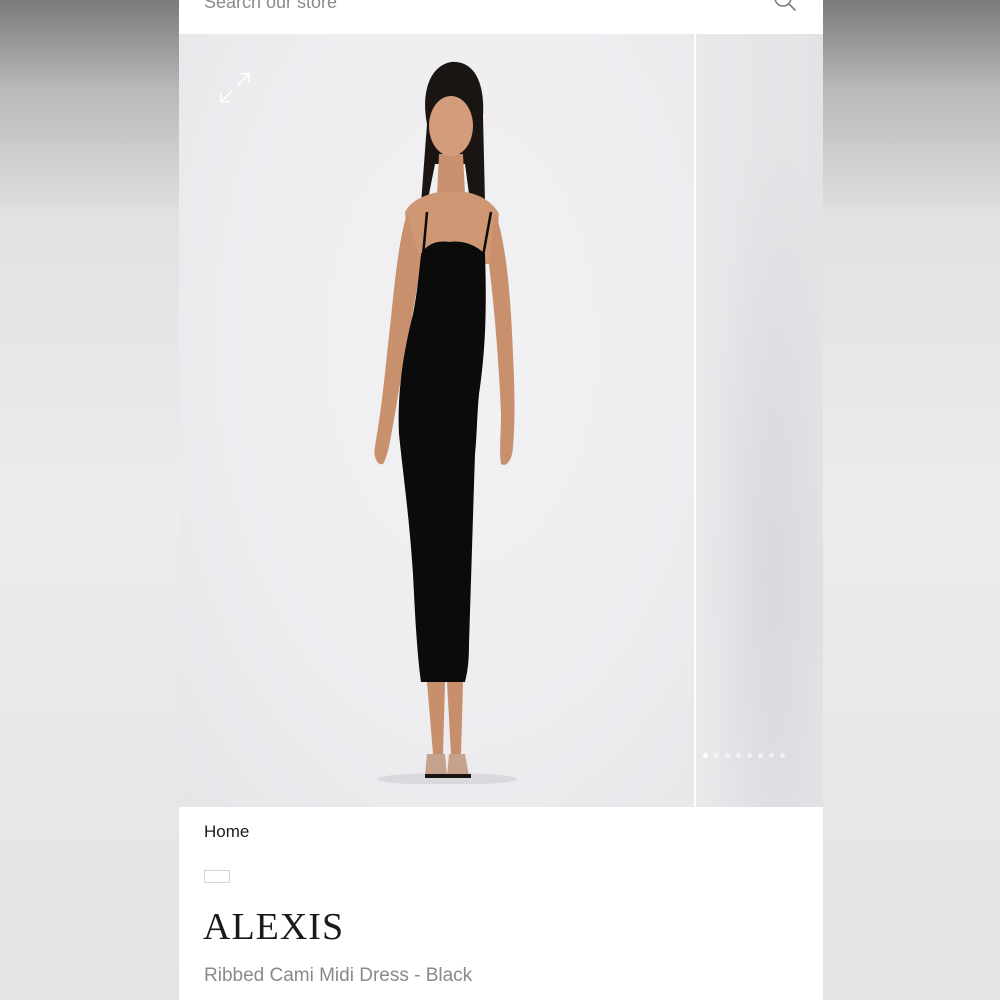 The height and width of the screenshot is (1000, 1000). I want to click on gallery-pagination, so click(744, 756).